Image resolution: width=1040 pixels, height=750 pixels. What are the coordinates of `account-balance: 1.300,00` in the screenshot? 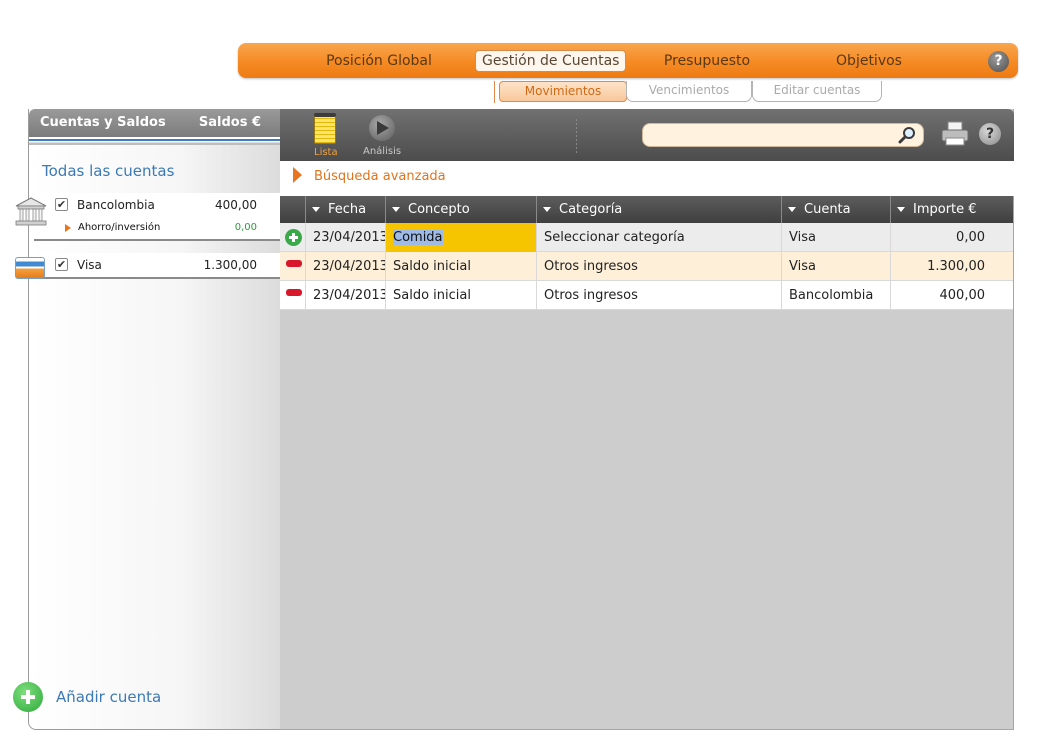 It's located at (230, 265).